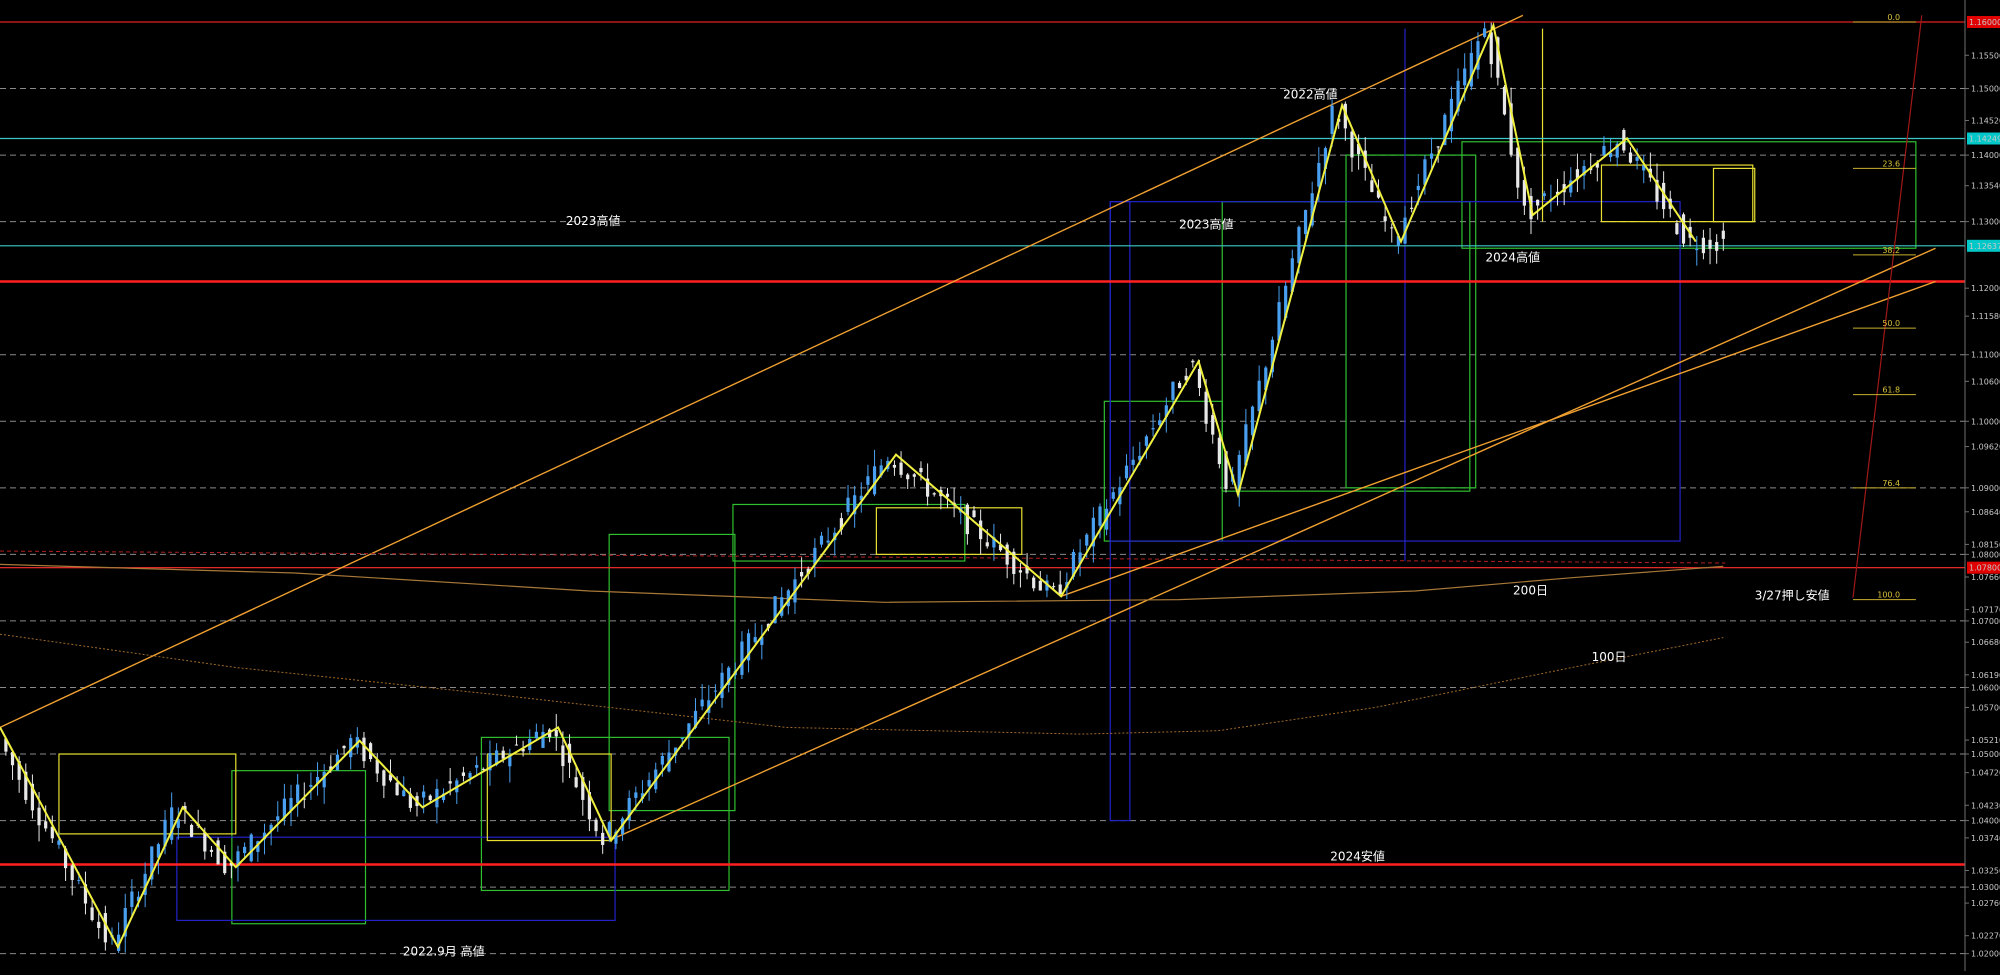  What do you see at coordinates (1985, 773) in the screenshot?
I see `price-tick-label: 1.04720` at bounding box center [1985, 773].